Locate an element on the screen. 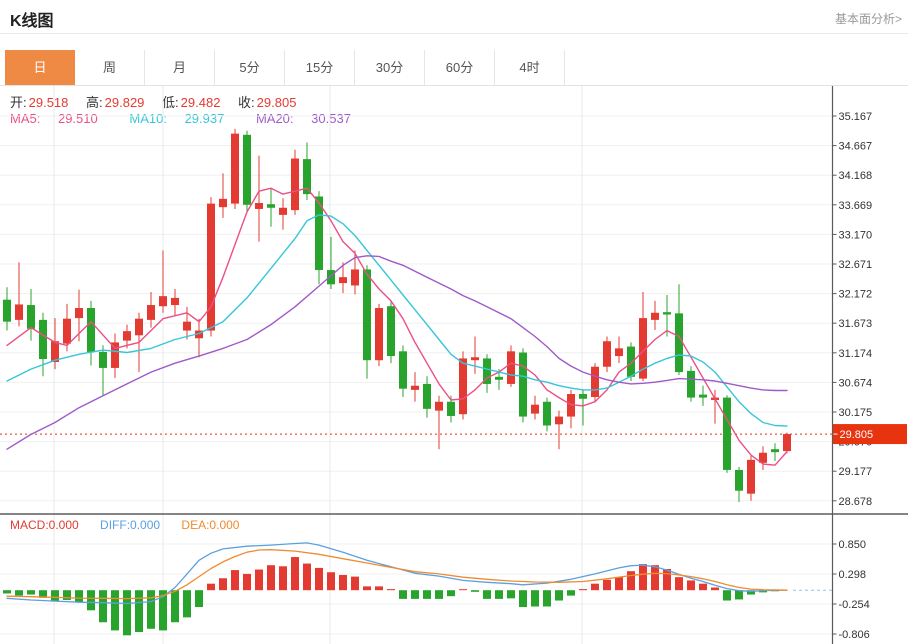  diff-value: DIFF:0.000 is located at coordinates (130, 525).